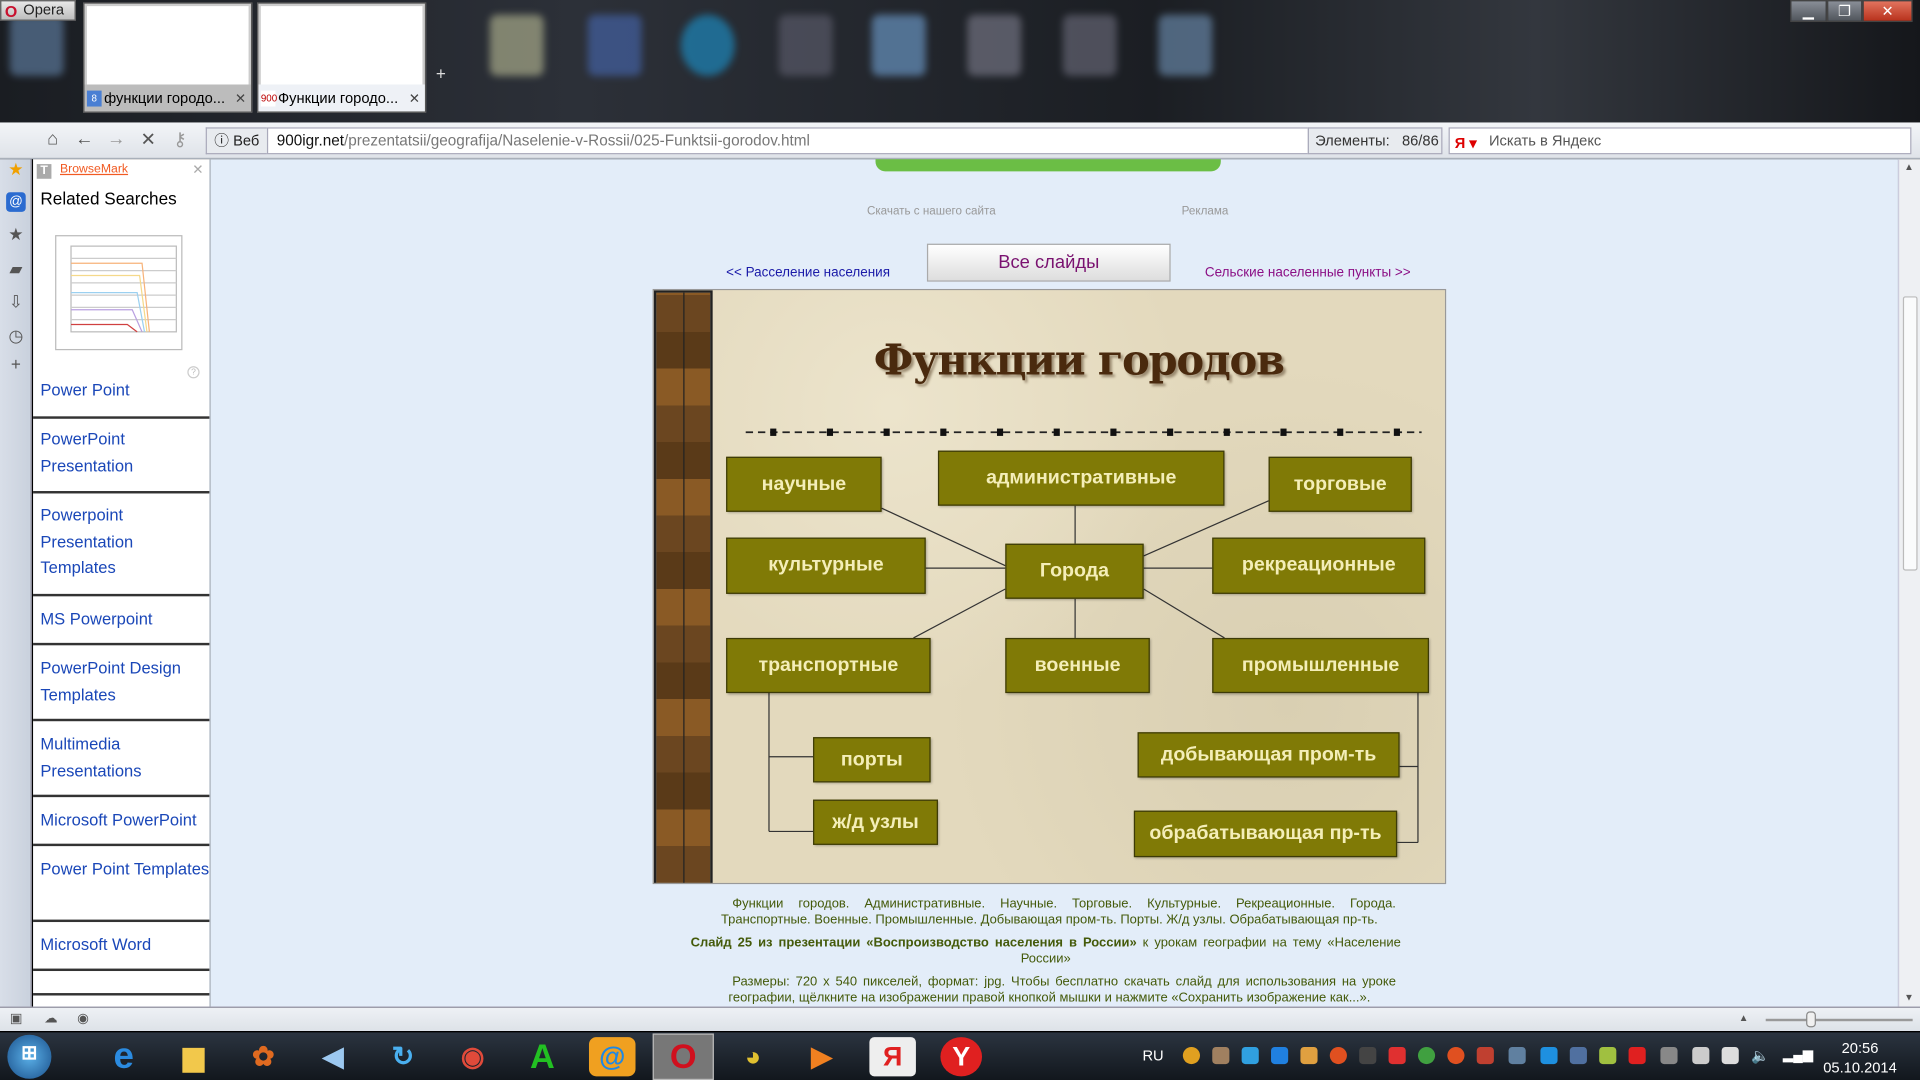  What do you see at coordinates (53, 139) in the screenshot?
I see `home-icon: ⌂` at bounding box center [53, 139].